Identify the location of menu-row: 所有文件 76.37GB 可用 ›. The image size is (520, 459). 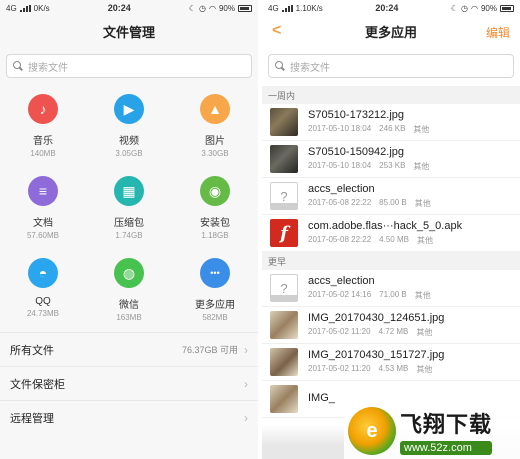
(129, 349).